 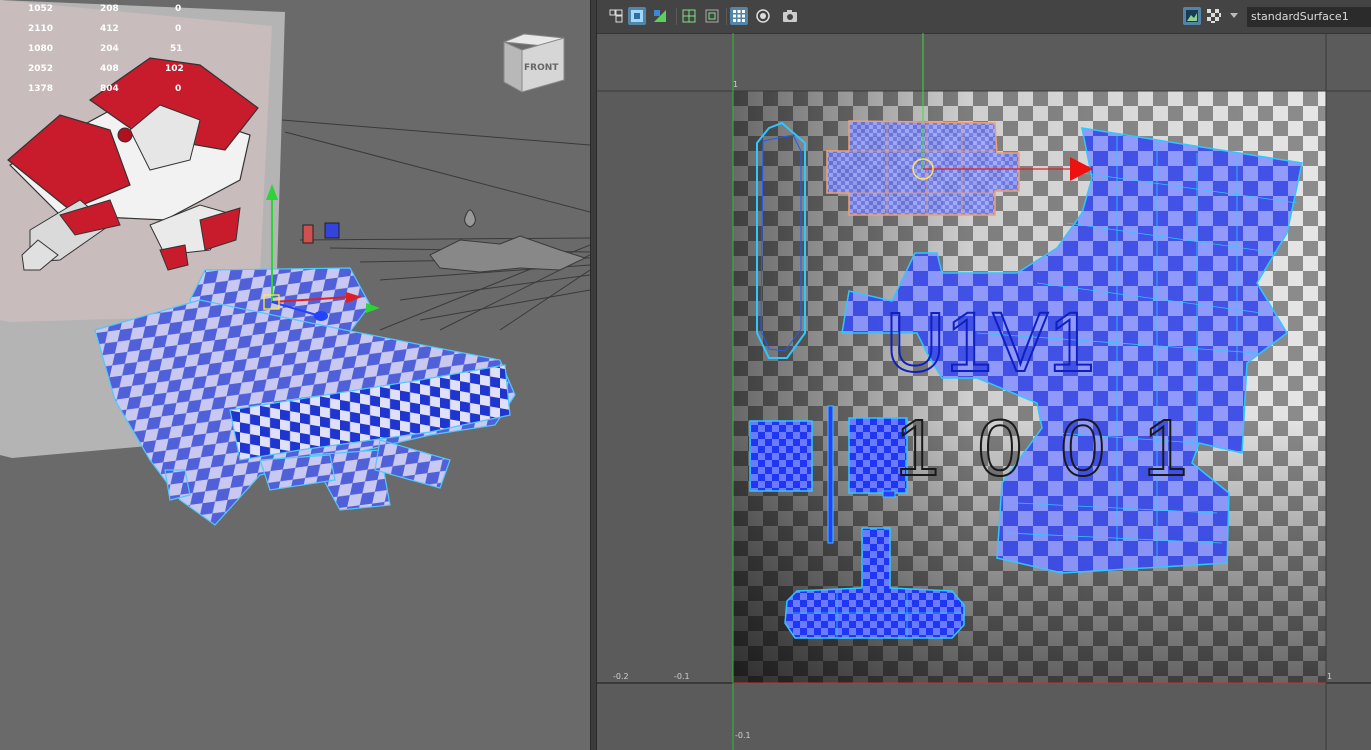 I want to click on hud-value: 204, so click(x=109, y=49).